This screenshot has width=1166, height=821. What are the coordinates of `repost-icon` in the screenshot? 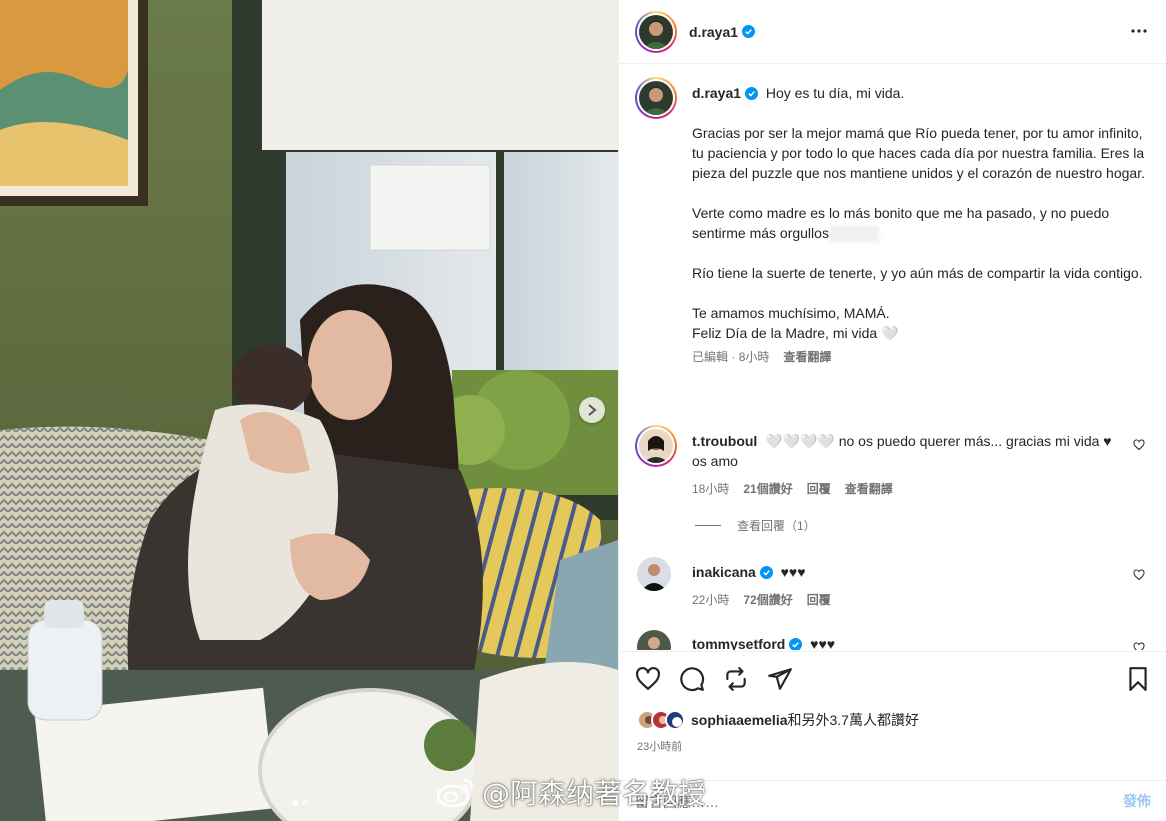 It's located at (736, 679).